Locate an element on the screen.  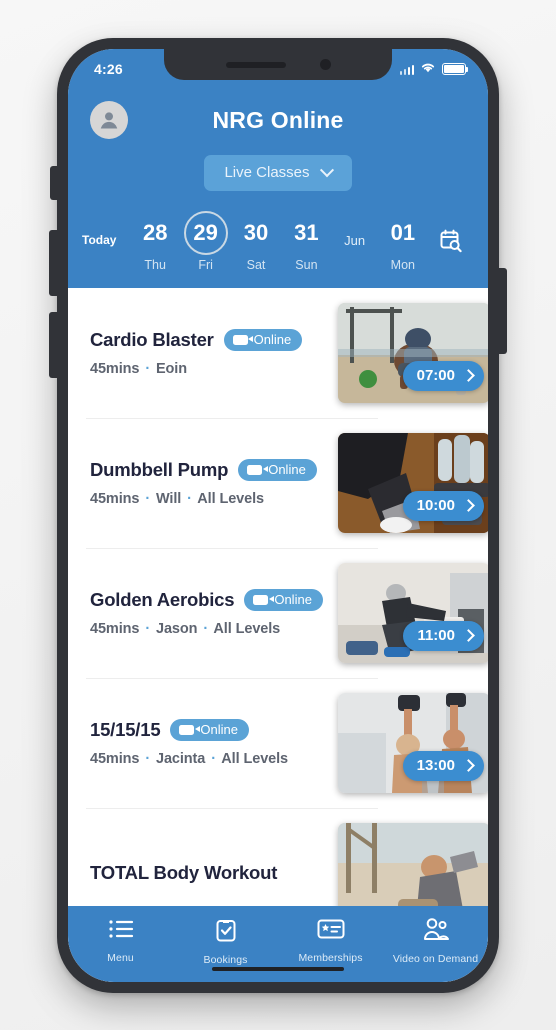
today-label: Today is located at coordinates (99, 240).